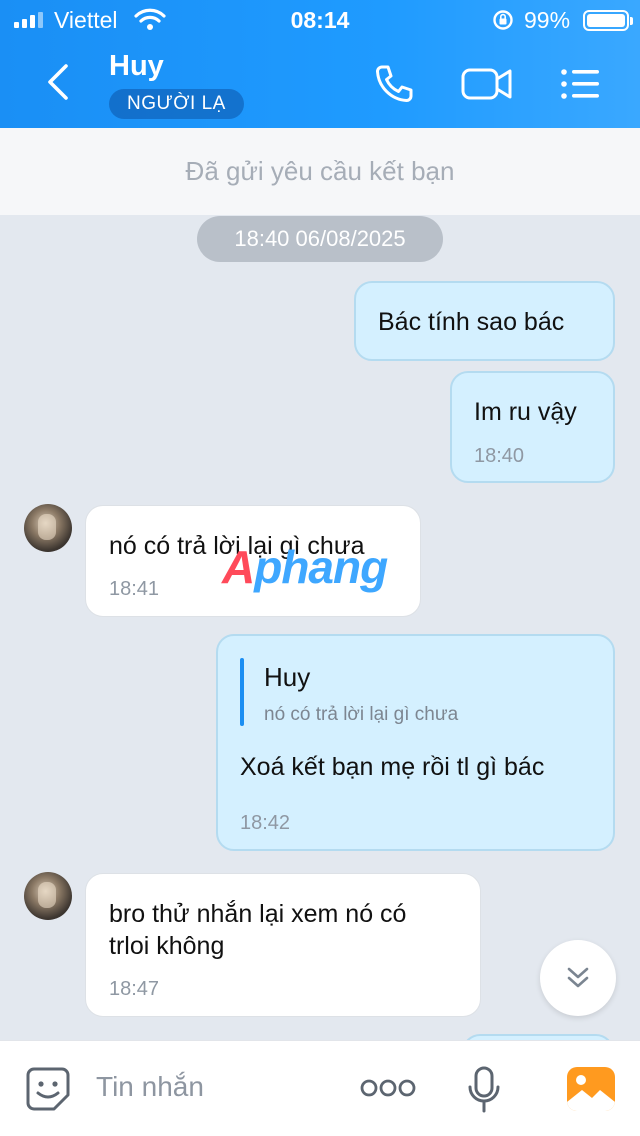  I want to click on back-icon, so click(57, 82).